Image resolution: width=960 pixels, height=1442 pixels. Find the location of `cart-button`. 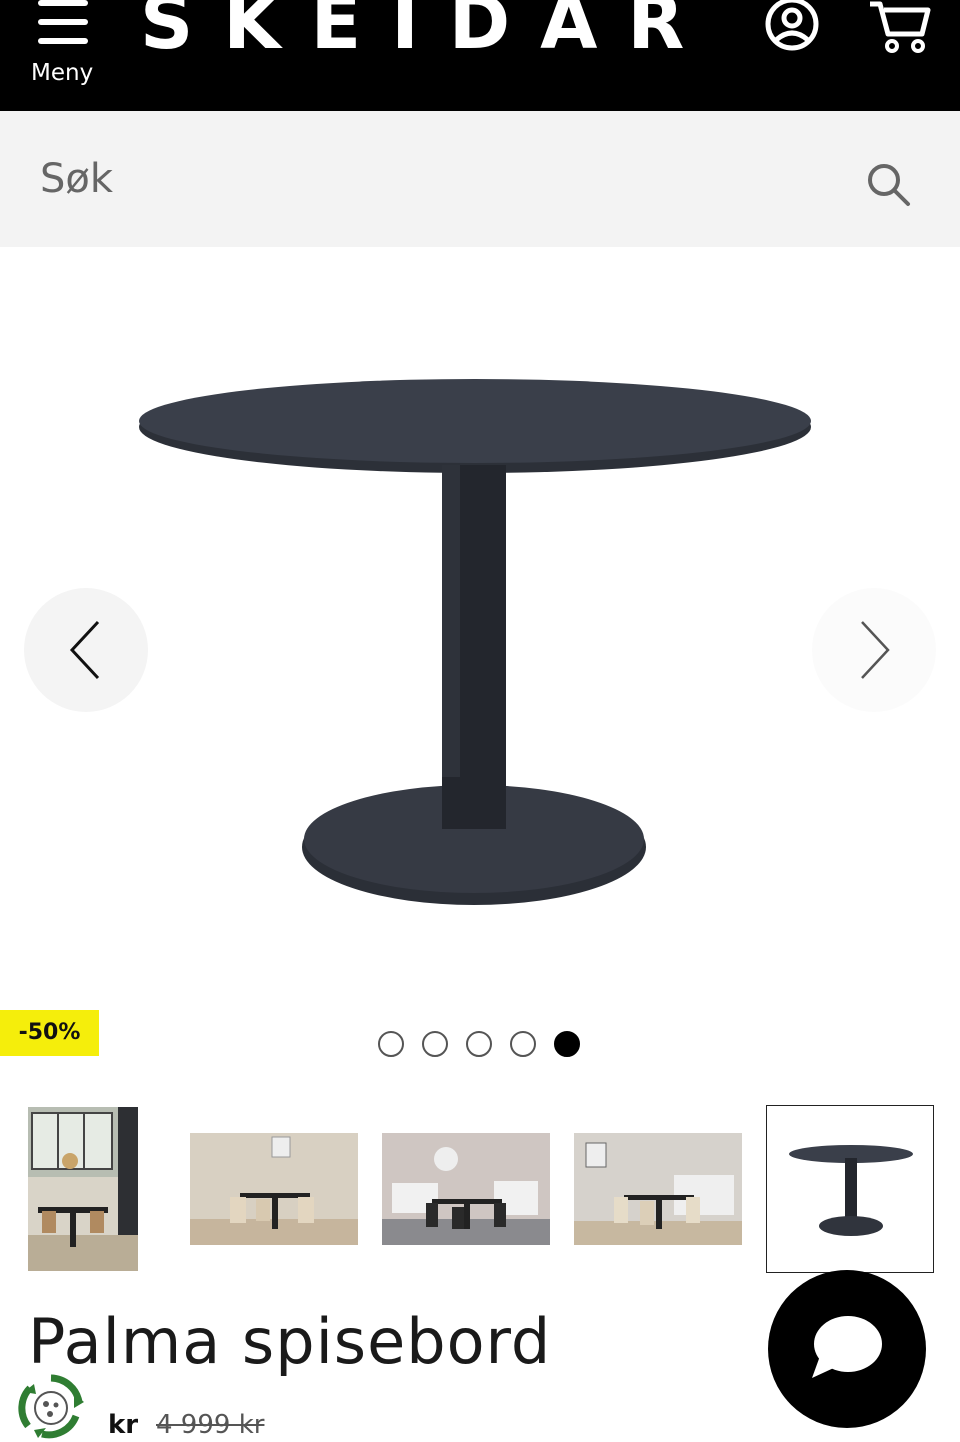

cart-button is located at coordinates (901, 28).